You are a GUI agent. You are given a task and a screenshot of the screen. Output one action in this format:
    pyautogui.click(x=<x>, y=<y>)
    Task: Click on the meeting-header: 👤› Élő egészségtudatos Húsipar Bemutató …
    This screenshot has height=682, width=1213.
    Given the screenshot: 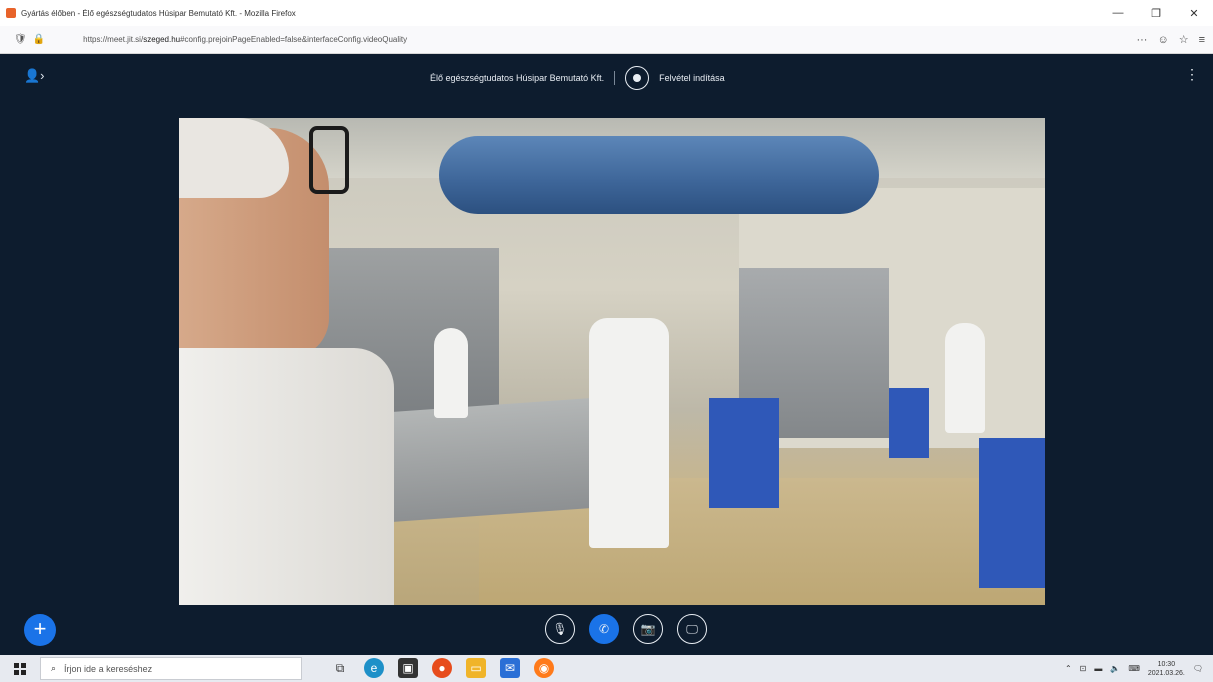 What is the action you would take?
    pyautogui.click(x=606, y=78)
    